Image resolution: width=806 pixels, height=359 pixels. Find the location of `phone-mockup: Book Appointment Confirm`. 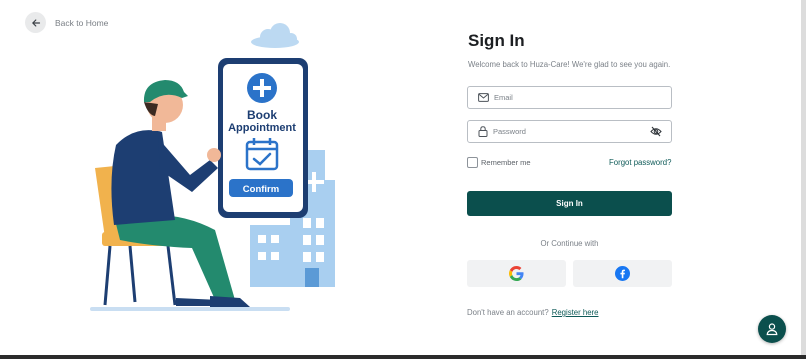

phone-mockup: Book Appointment Confirm is located at coordinates (263, 138).